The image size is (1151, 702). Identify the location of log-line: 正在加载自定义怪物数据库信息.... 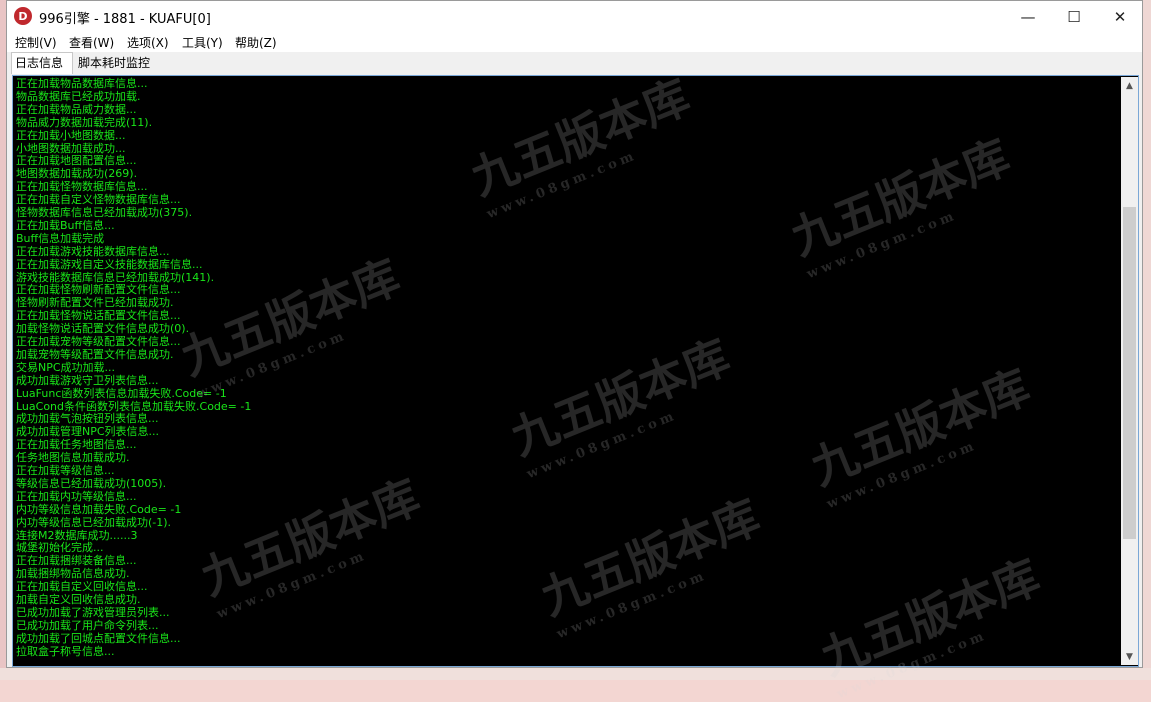
(98, 200).